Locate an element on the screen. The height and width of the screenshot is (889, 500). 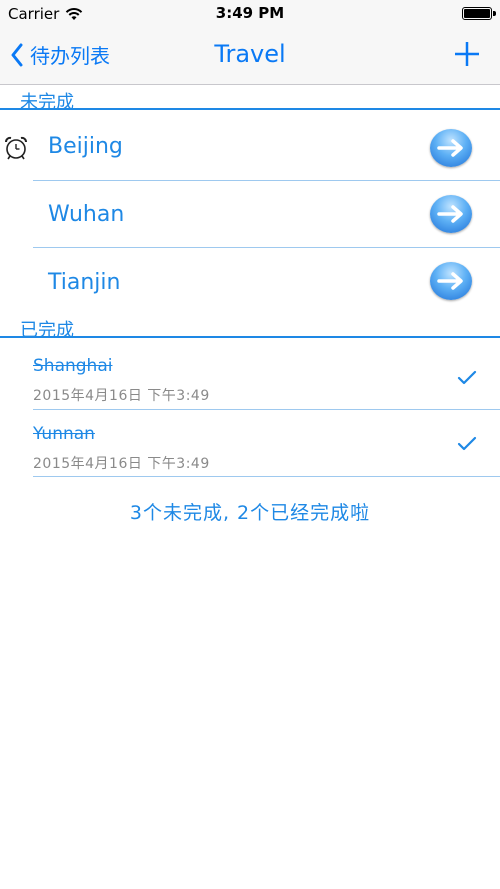
item-title: Shanghai is located at coordinates (73, 366).